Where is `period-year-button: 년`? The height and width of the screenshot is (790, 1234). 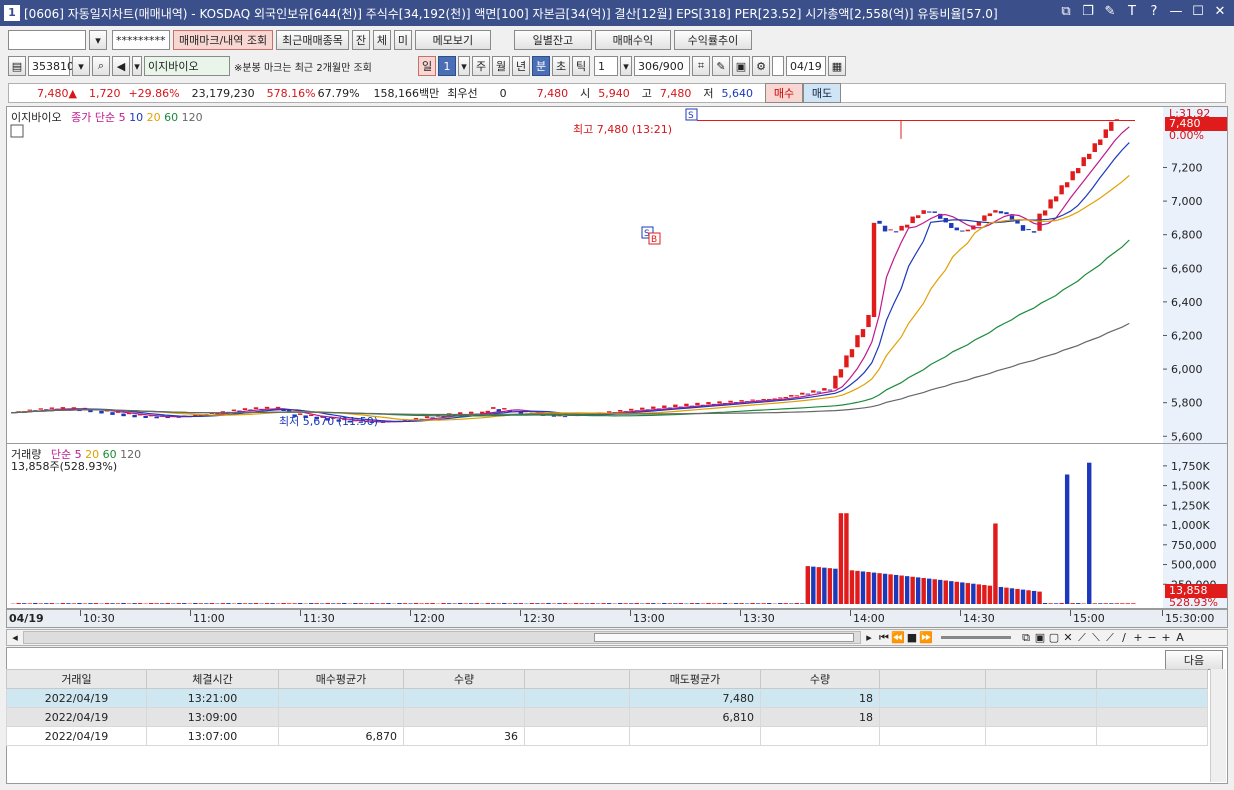
period-year-button: 년 is located at coordinates (521, 66).